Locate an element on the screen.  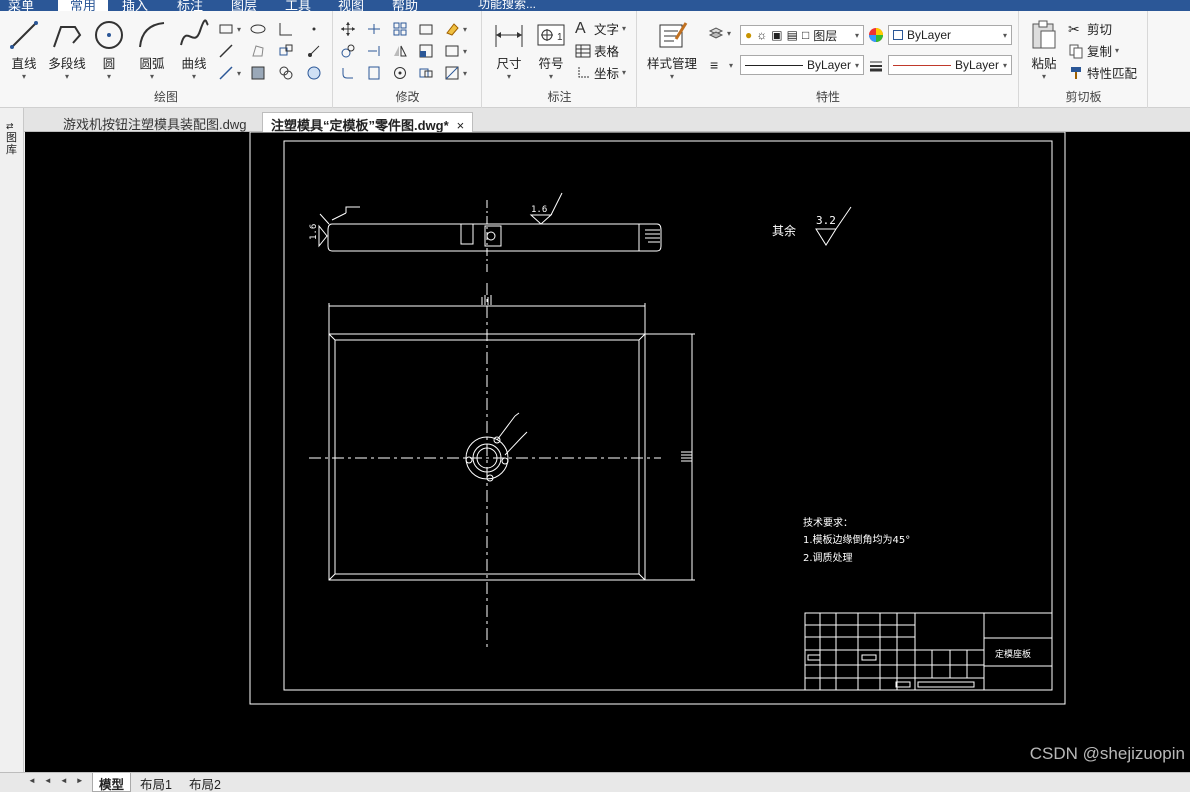
rotate-tool is located at coordinates (400, 73).